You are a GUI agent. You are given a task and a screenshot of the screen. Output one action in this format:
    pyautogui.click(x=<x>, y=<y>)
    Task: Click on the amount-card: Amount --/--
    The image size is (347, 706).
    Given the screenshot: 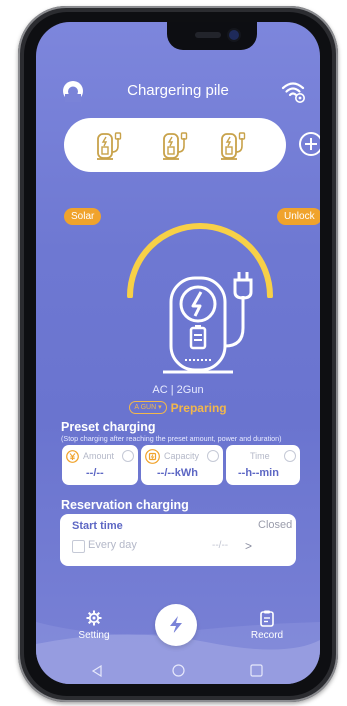 What is the action you would take?
    pyautogui.click(x=100, y=465)
    